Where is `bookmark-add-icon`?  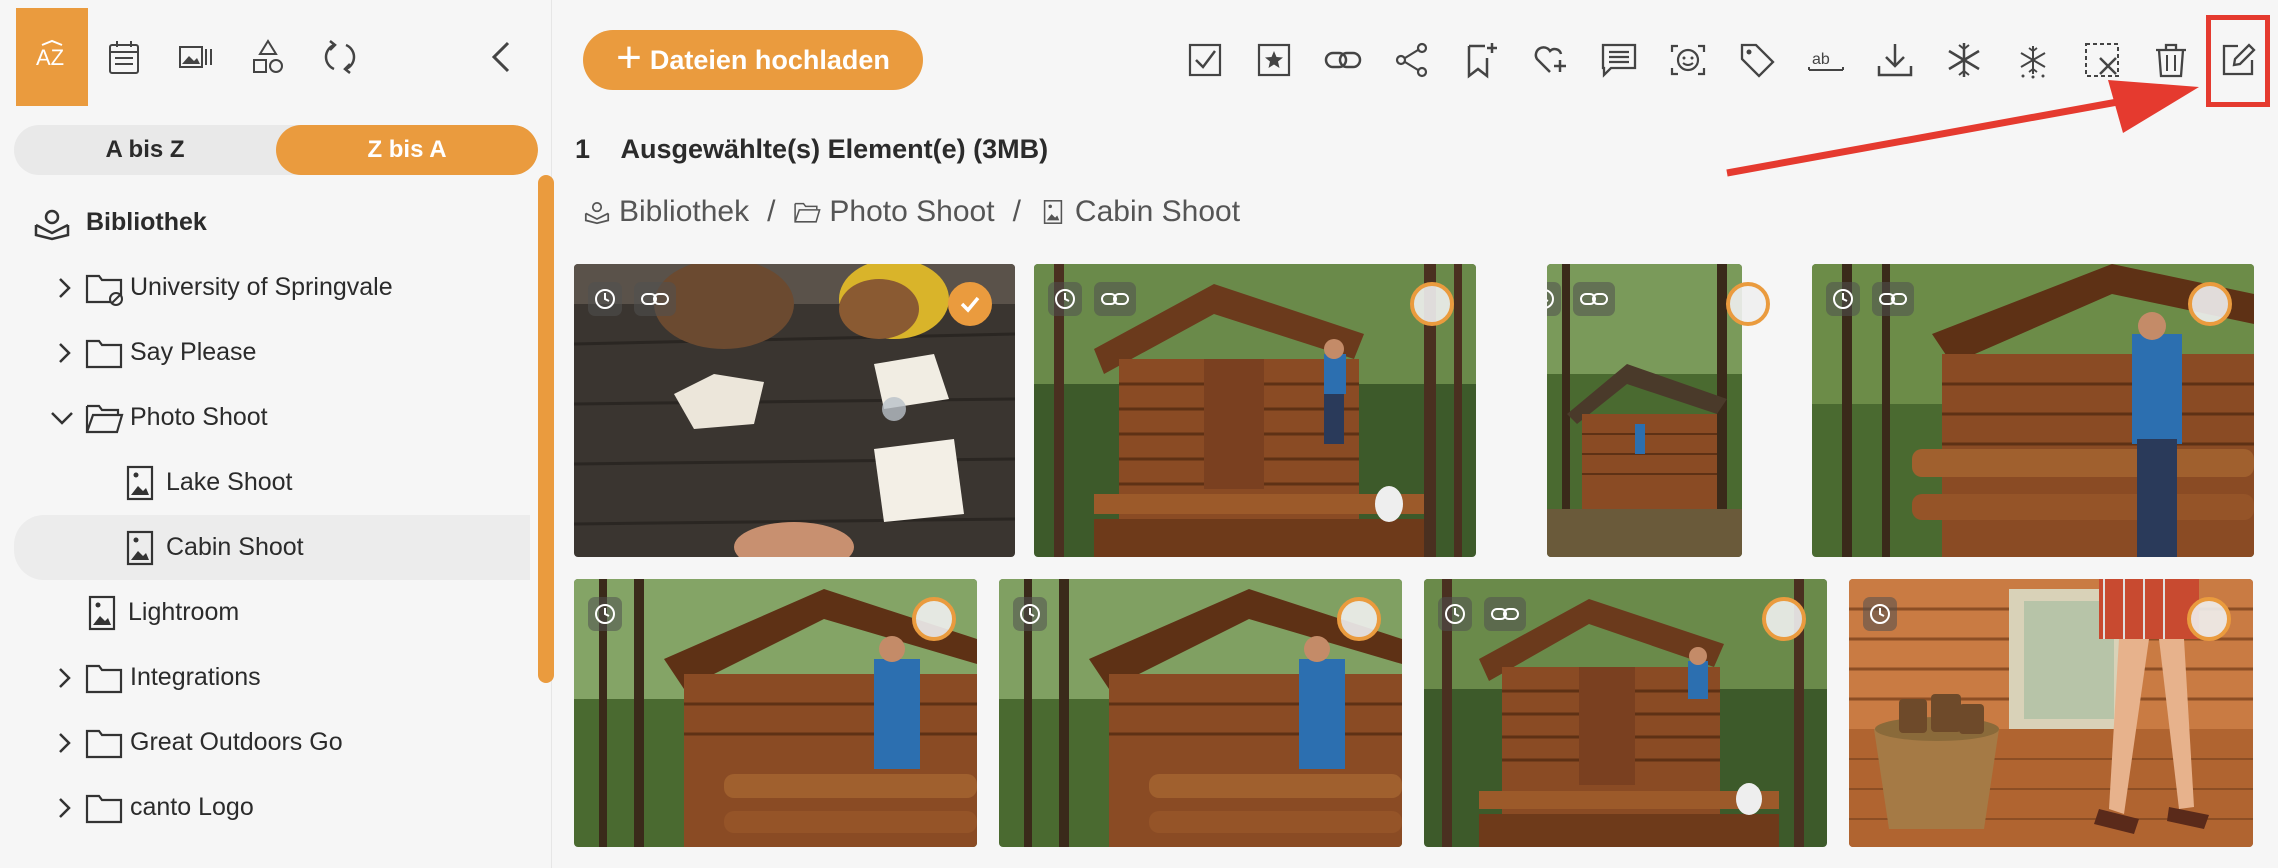 bookmark-add-icon is located at coordinates (1482, 61).